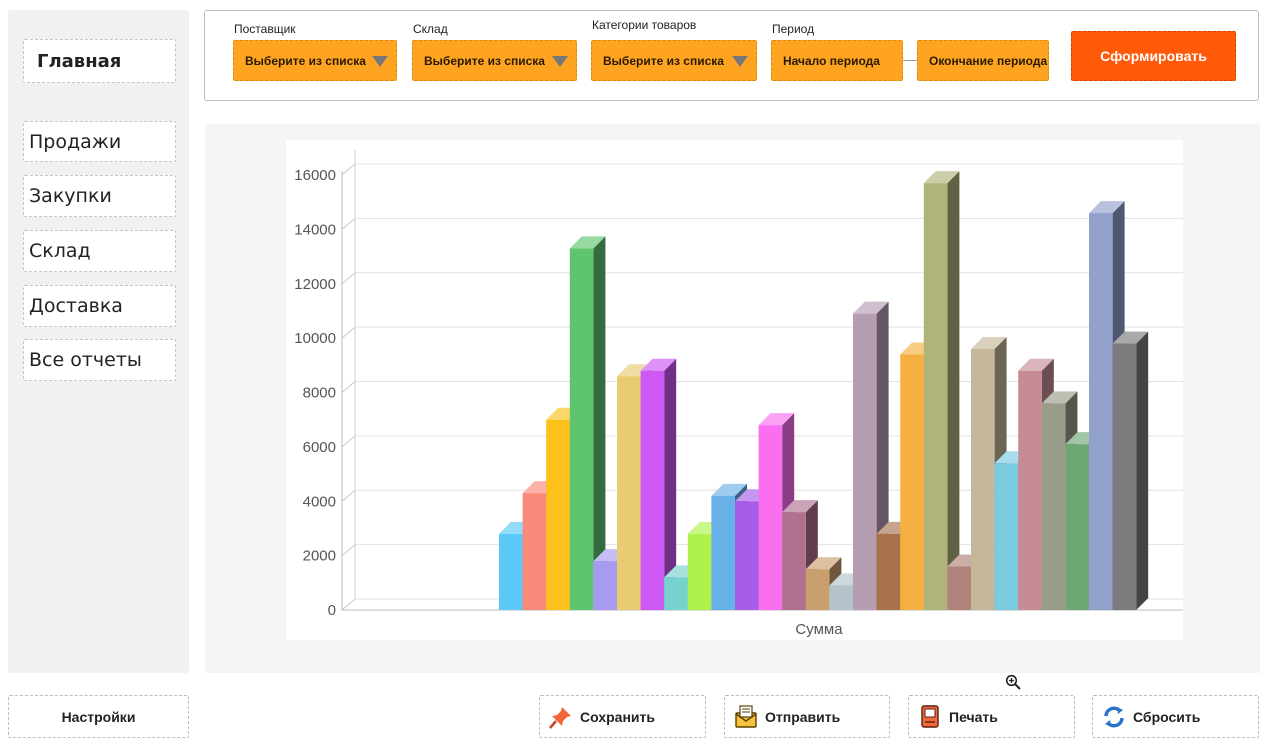 The height and width of the screenshot is (747, 1270). Describe the element at coordinates (99, 61) in the screenshot. I see `sidebar-item-home: Главная` at that location.